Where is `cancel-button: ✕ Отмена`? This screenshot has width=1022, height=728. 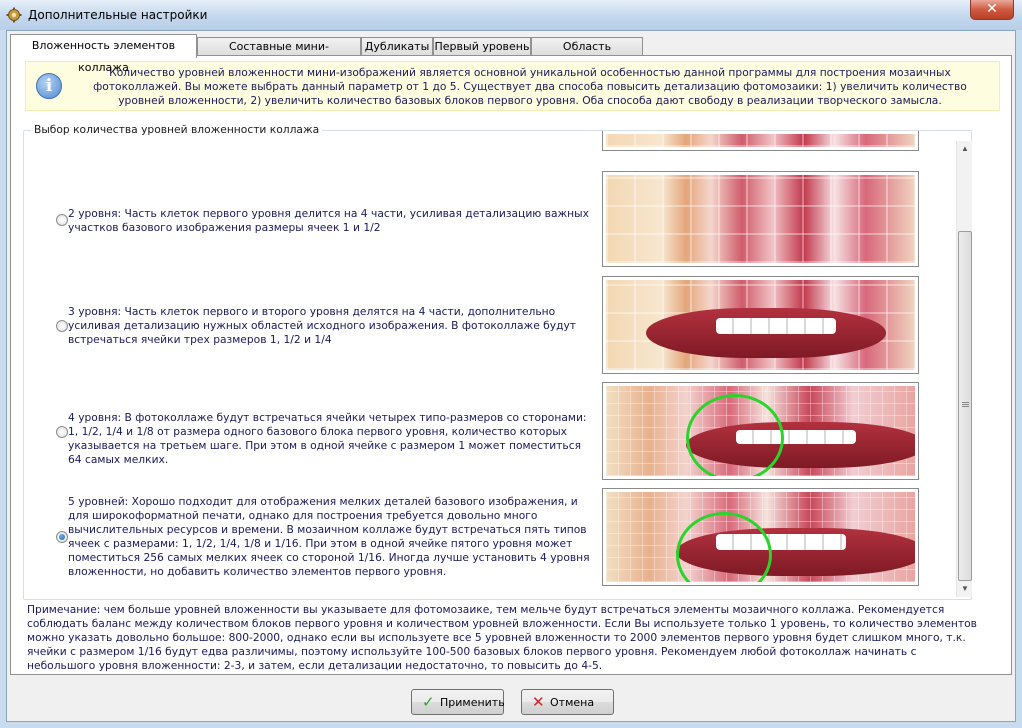 cancel-button: ✕ Отмена is located at coordinates (567, 702).